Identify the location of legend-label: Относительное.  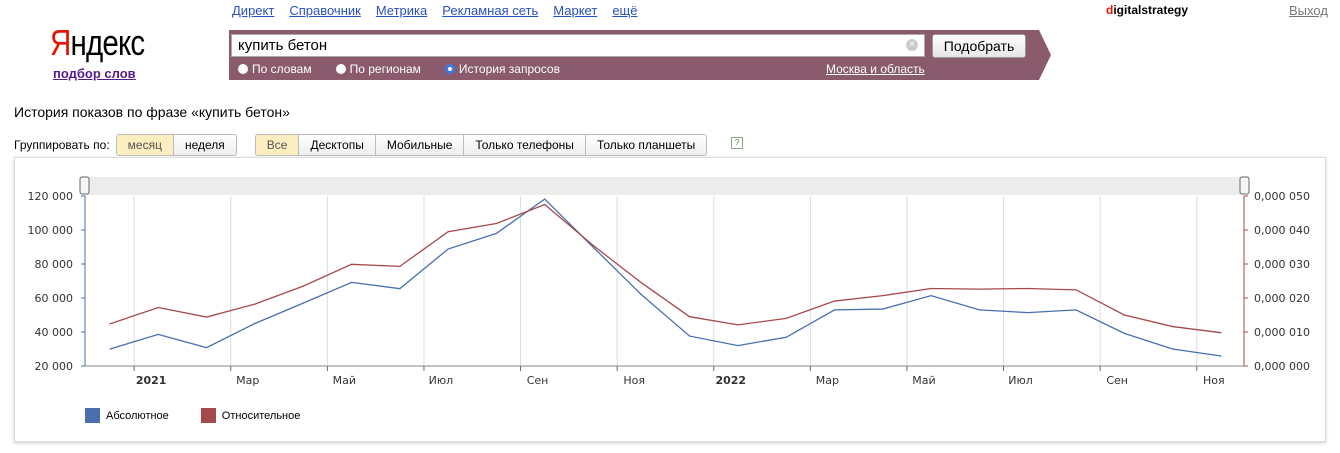
(261, 415).